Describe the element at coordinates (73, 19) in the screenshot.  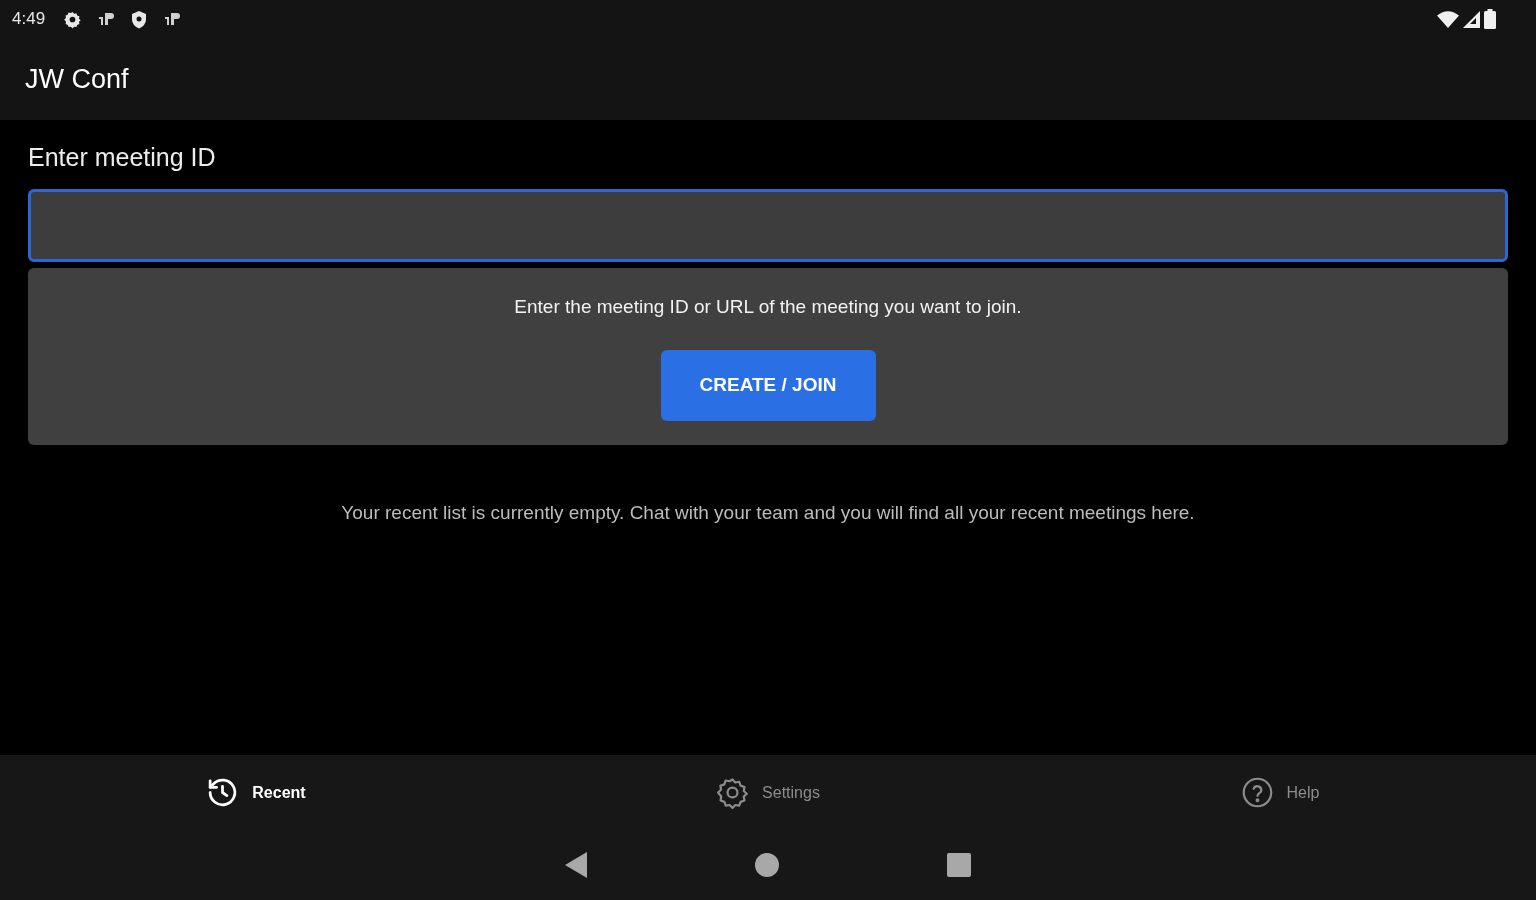
I see `gear-icon` at that location.